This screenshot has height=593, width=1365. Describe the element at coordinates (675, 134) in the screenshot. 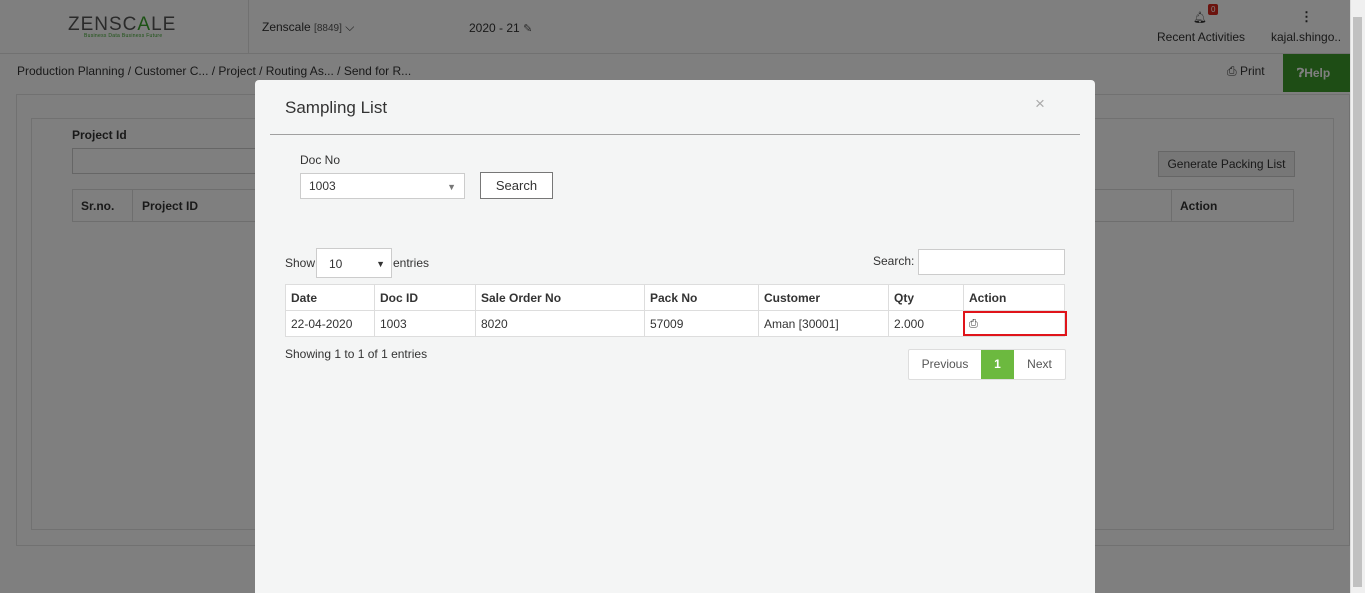

I see `modal-divider` at that location.